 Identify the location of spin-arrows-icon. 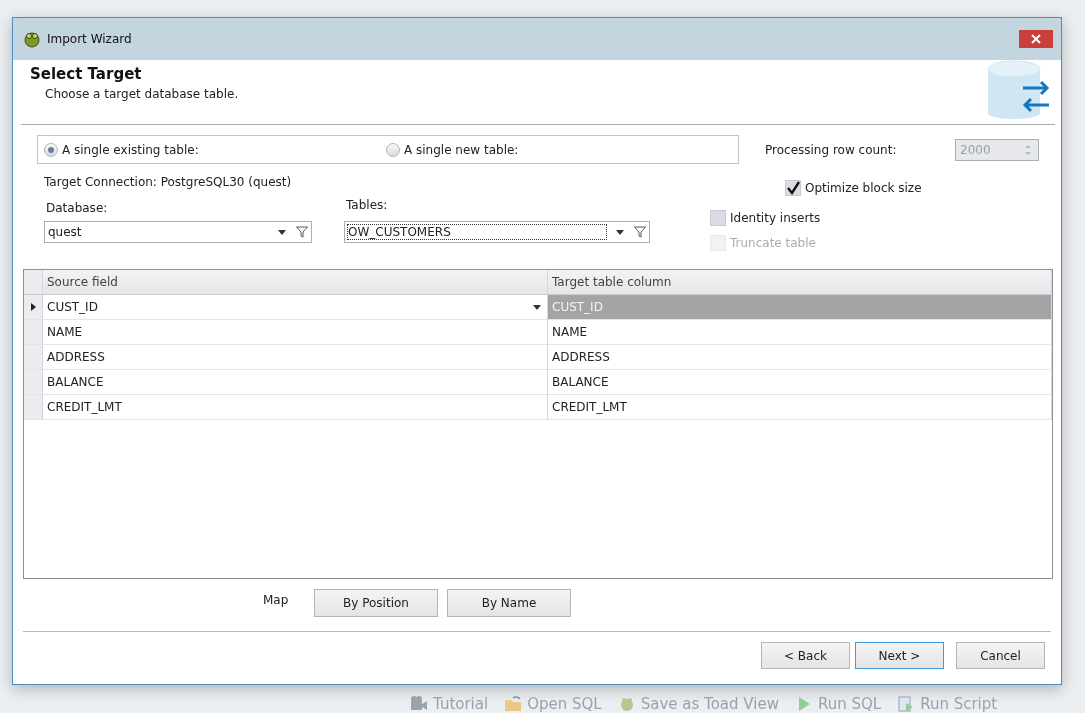
(1028, 149).